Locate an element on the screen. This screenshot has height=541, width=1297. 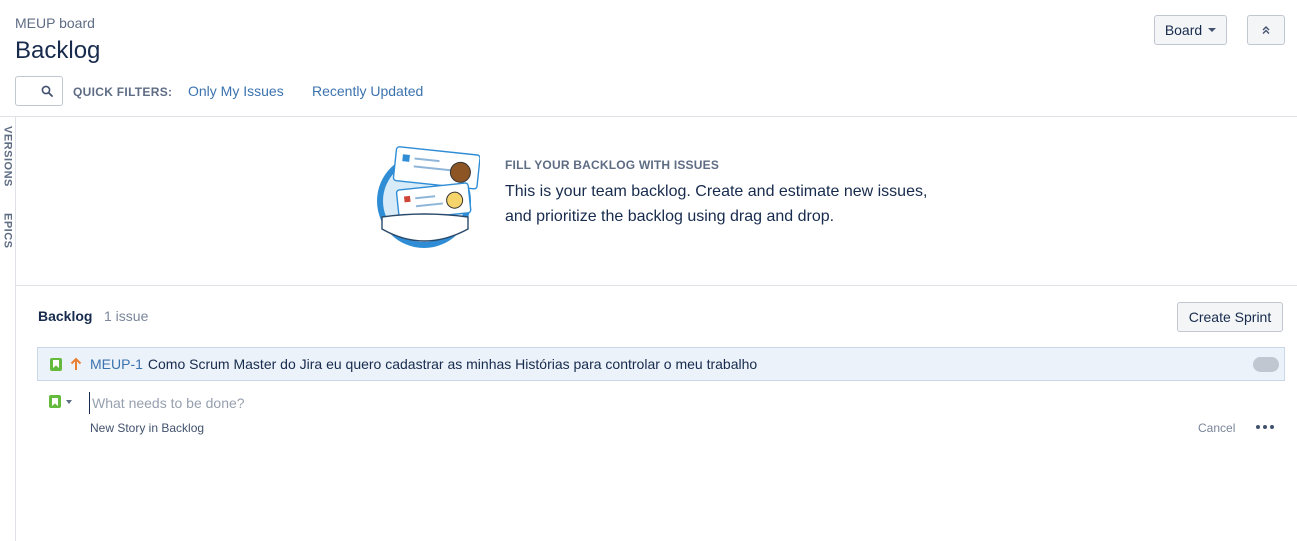
more-options-button is located at coordinates (1265, 427).